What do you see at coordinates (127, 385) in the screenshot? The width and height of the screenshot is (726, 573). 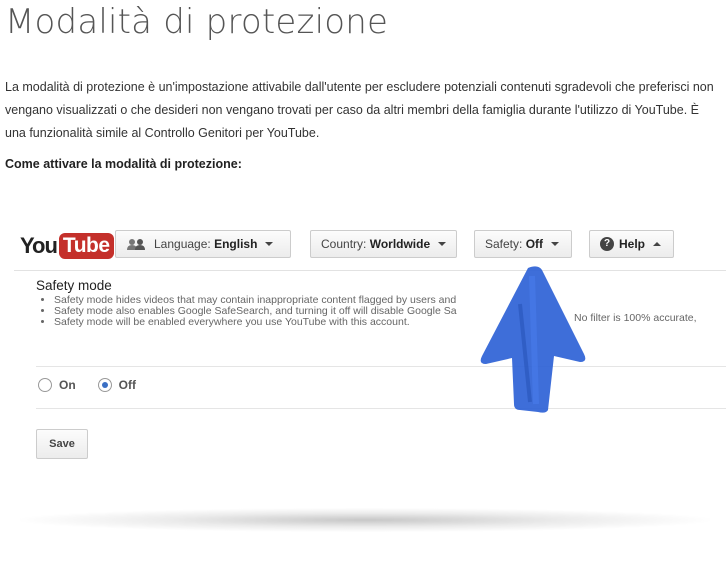 I see `option-off-label: Off` at bounding box center [127, 385].